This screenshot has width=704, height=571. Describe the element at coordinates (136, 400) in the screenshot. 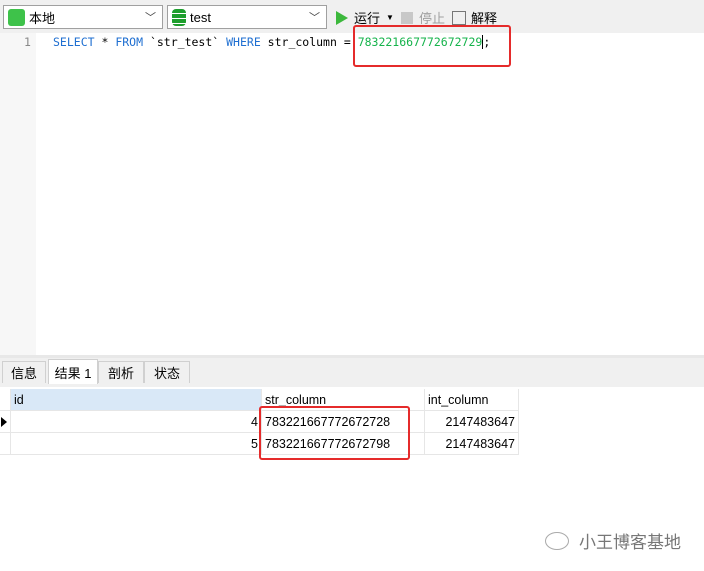

I see `column-header-id: id` at that location.